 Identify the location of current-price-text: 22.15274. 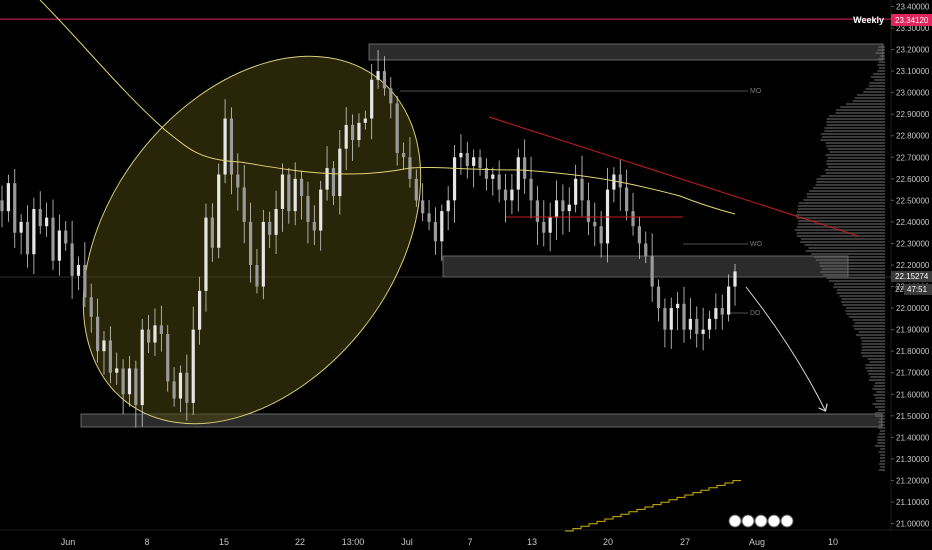
(912, 276).